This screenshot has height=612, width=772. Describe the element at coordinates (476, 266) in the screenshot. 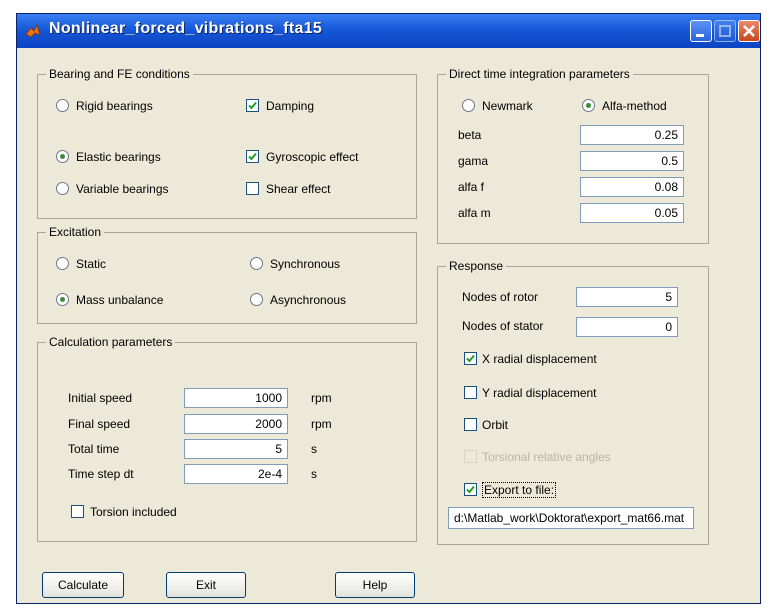

I see `response-panel-title: Response` at that location.